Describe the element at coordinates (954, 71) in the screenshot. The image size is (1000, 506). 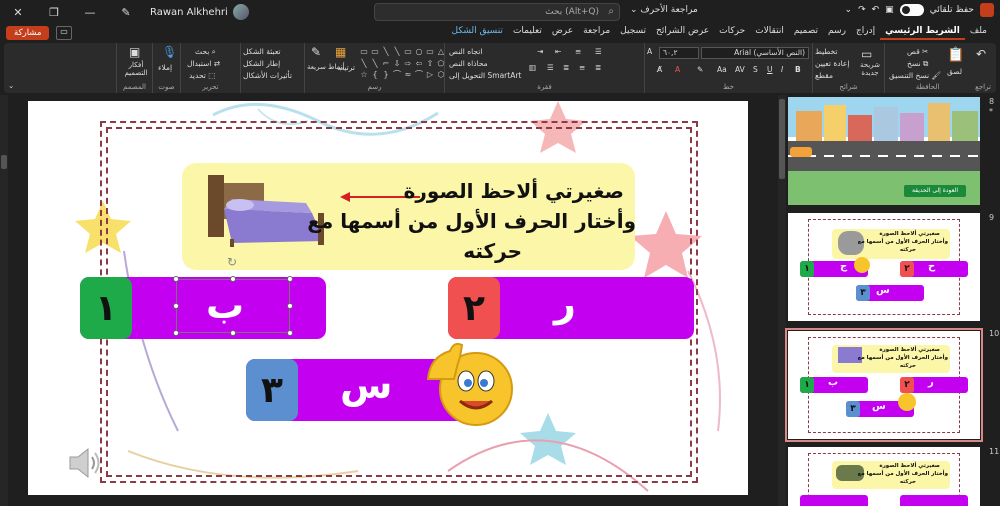
I see `paste-button: لصق` at that location.